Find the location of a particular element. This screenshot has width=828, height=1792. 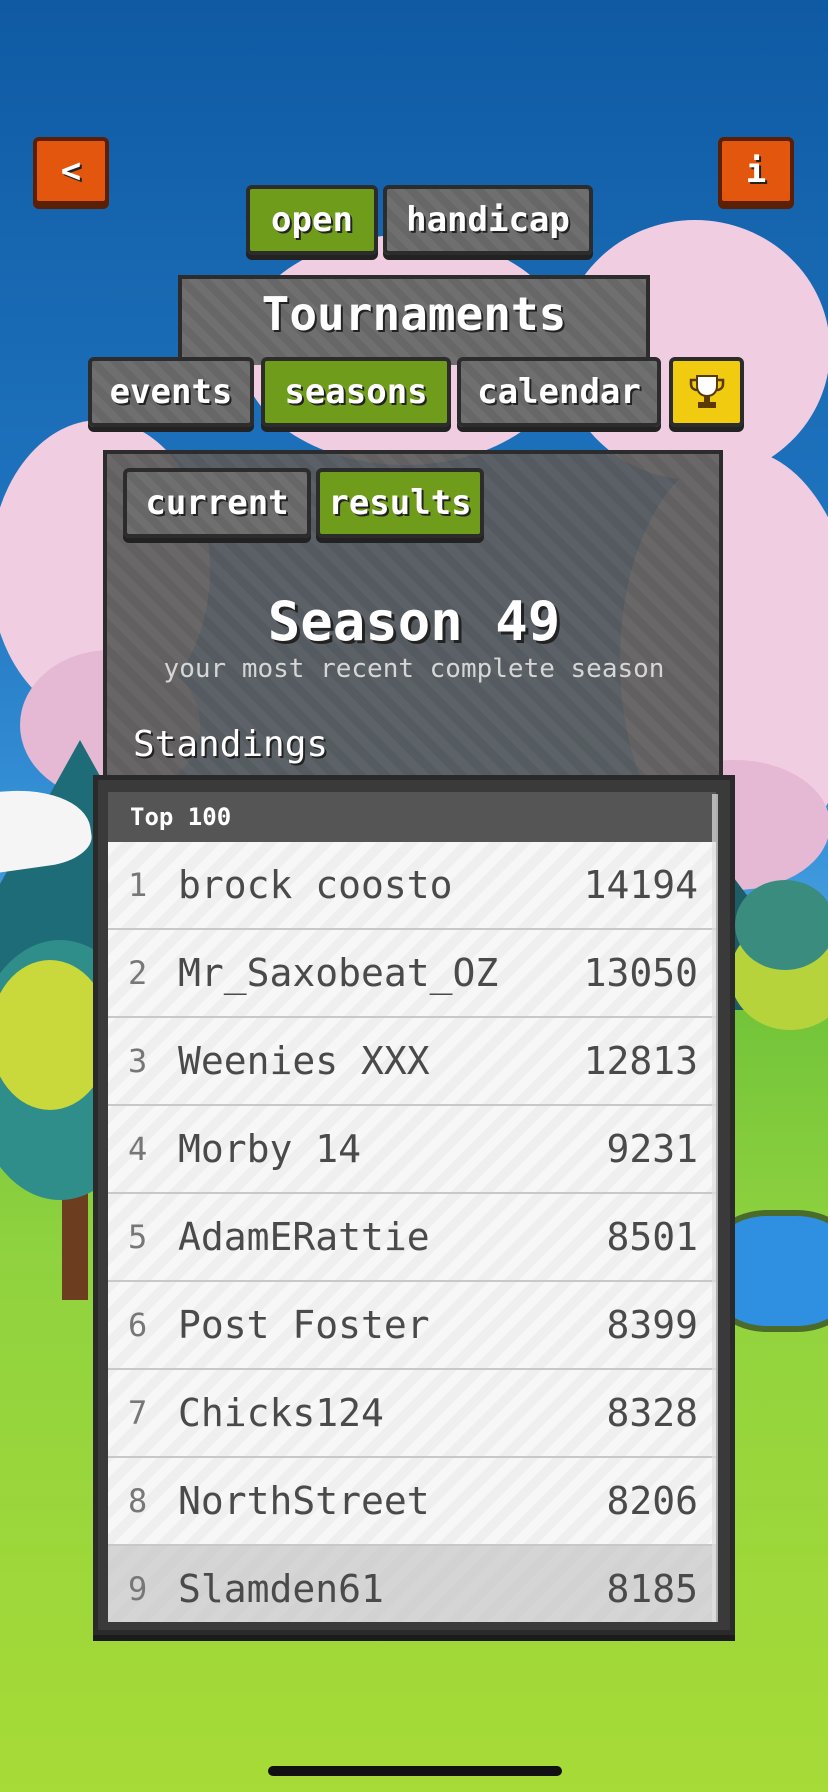

back-icon: < is located at coordinates (71, 171).